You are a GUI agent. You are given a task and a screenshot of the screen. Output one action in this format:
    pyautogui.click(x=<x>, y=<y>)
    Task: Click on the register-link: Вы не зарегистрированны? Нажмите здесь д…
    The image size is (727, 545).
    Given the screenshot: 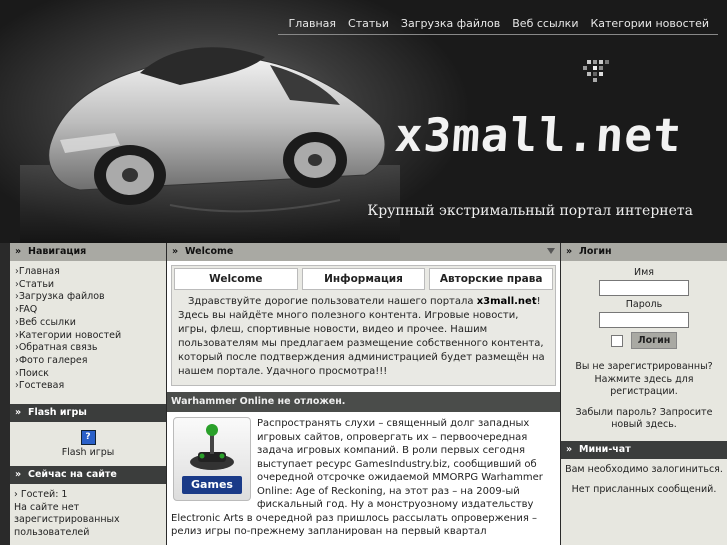 What is the action you would take?
    pyautogui.click(x=644, y=380)
    